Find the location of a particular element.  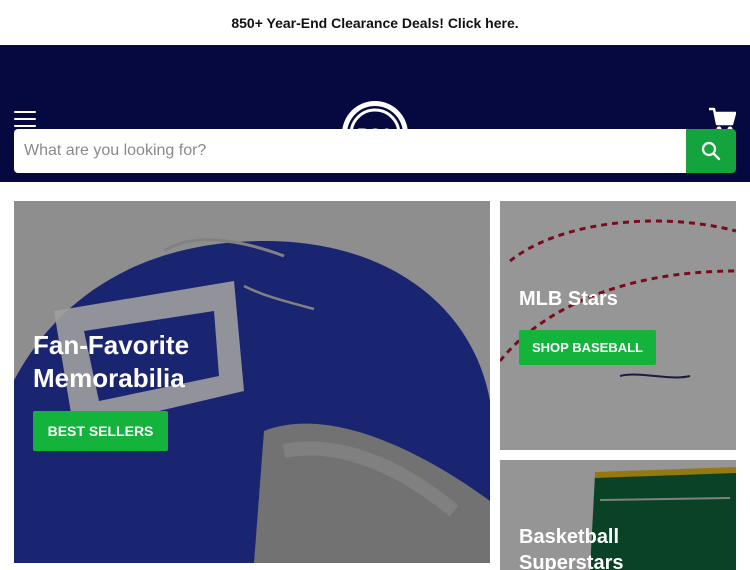

tile-overlay is located at coordinates (618, 325).